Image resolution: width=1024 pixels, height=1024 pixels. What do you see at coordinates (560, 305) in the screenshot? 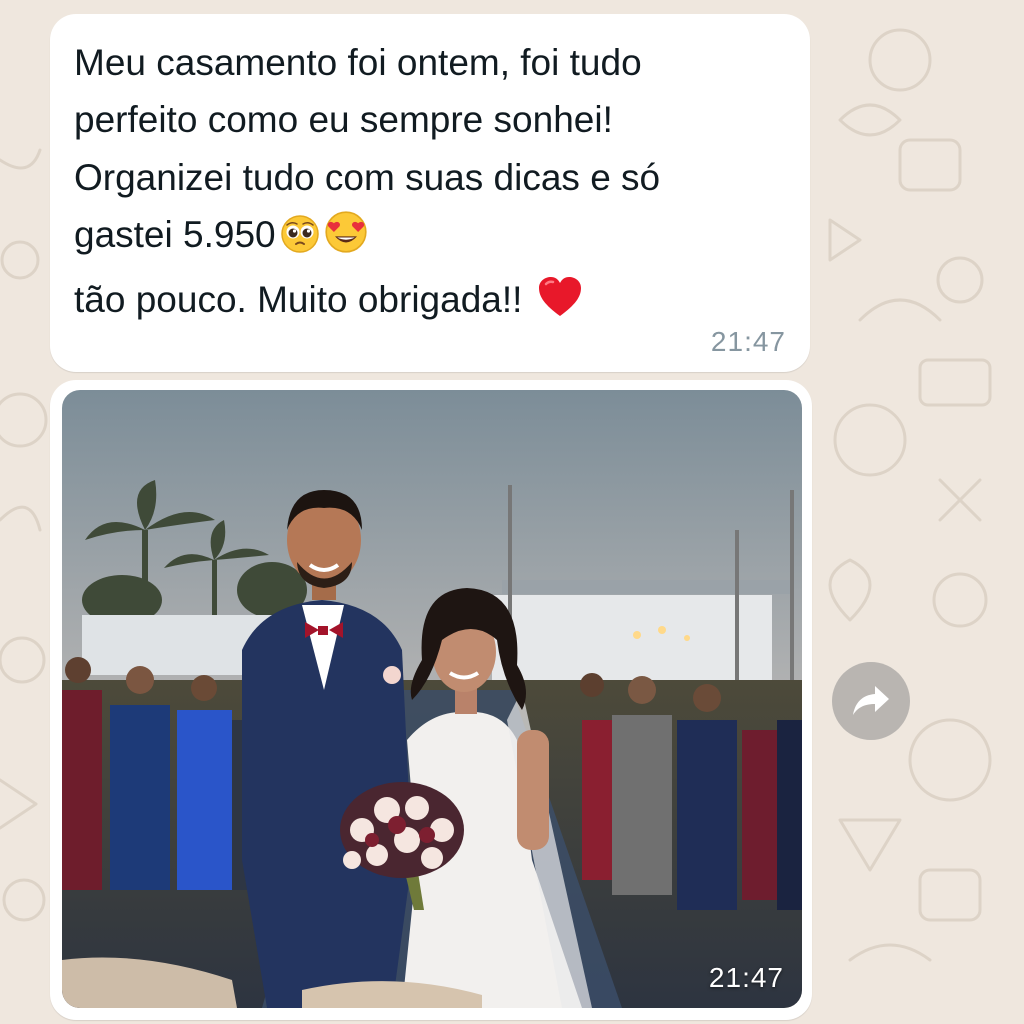
I see `red-heart-emoji` at bounding box center [560, 305].